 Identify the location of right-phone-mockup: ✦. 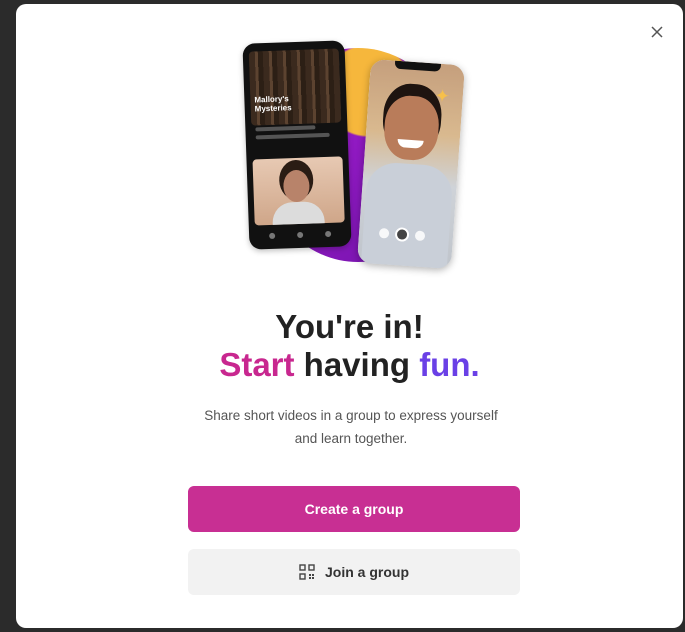
(411, 164).